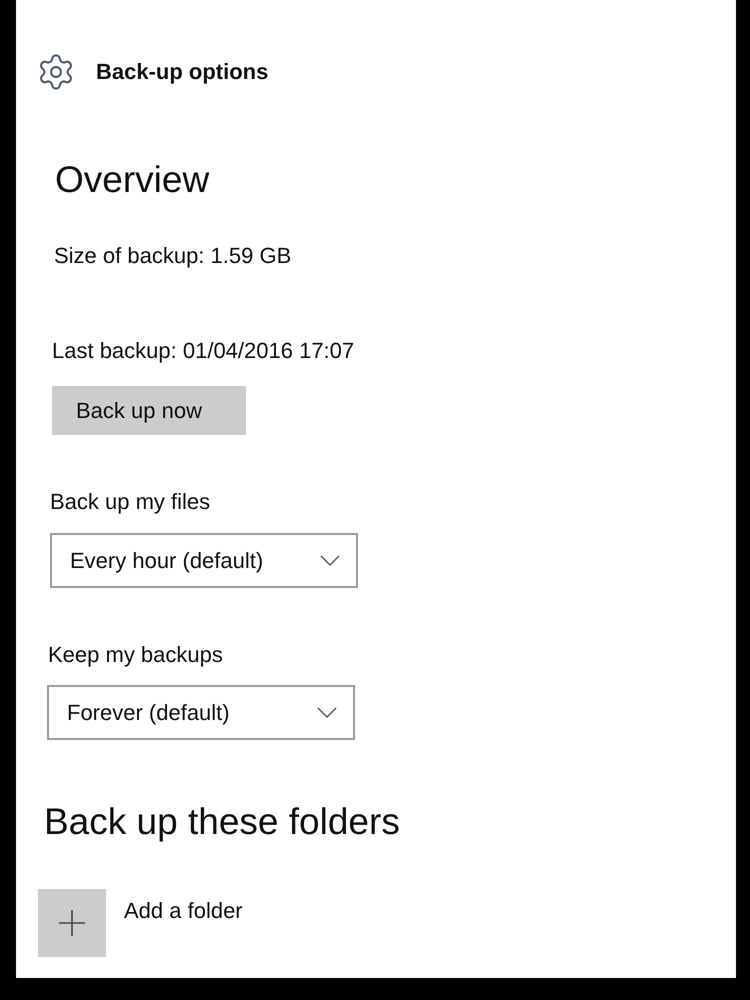  What do you see at coordinates (173, 256) in the screenshot?
I see `backup-size-text: Size of backup: 1.59 GB` at bounding box center [173, 256].